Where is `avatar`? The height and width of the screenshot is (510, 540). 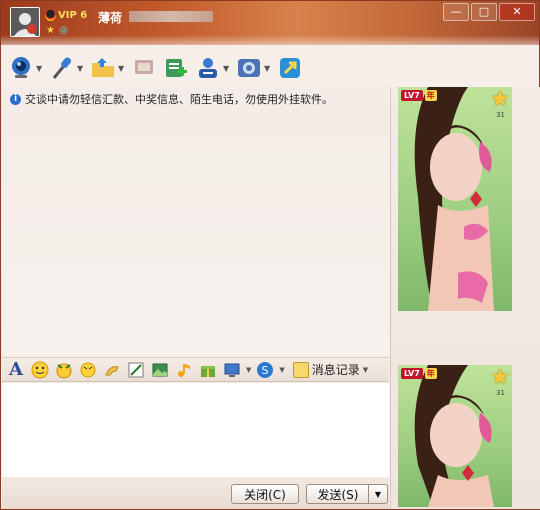
avatar is located at coordinates (25, 22).